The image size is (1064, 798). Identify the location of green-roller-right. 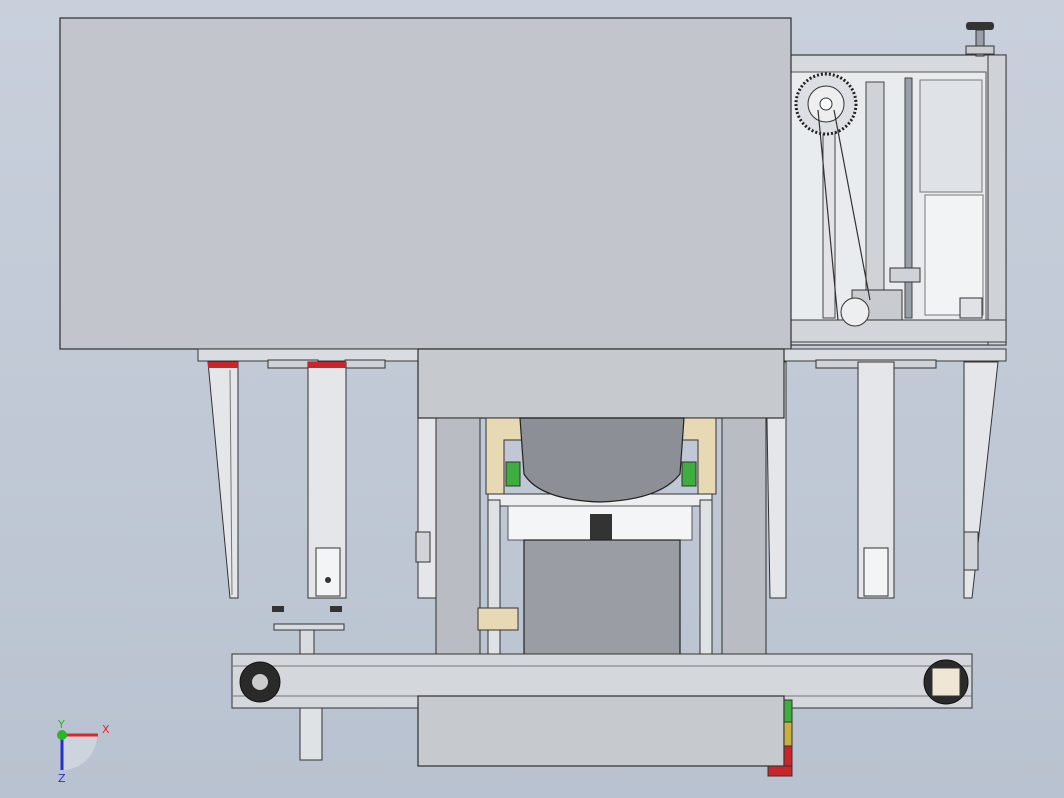
(689, 474).